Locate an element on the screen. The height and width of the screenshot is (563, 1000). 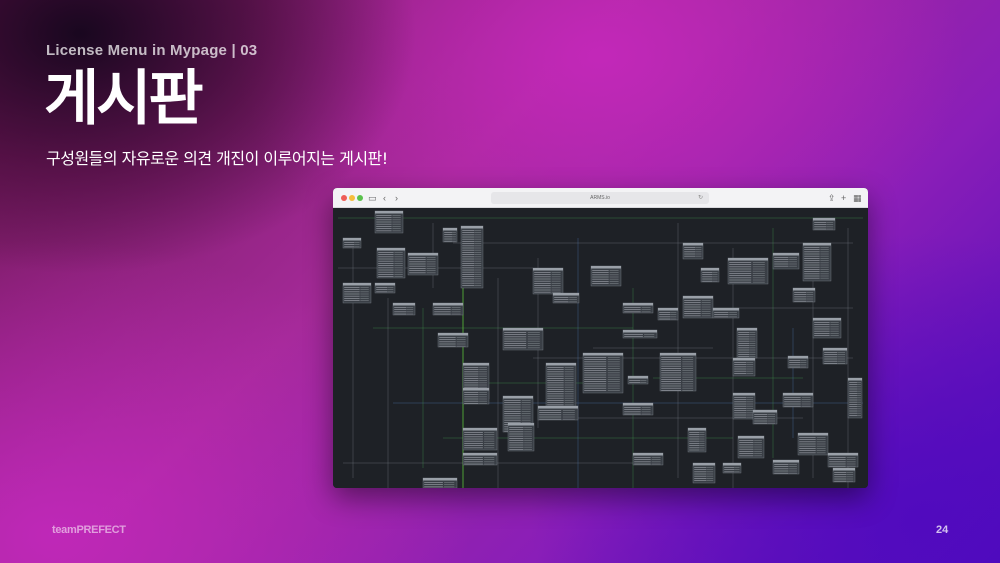
chevron-right-icon: › is located at coordinates (396, 198).